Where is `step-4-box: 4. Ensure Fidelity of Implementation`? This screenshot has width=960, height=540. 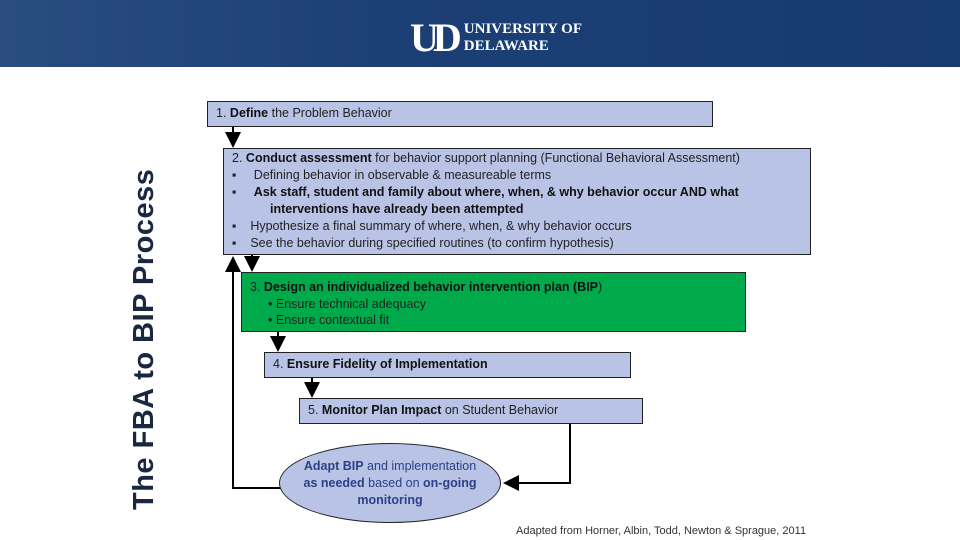 step-4-box: 4. Ensure Fidelity of Implementation is located at coordinates (447, 365).